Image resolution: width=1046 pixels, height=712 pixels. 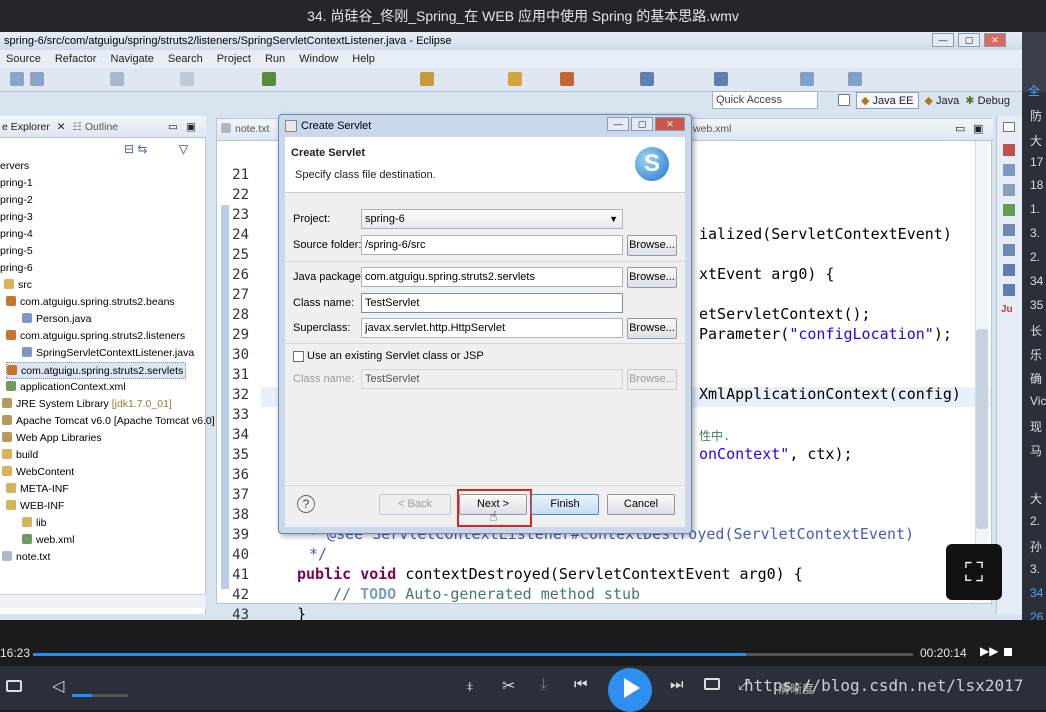 I want to click on menu-search: Search, so click(x=185, y=59).